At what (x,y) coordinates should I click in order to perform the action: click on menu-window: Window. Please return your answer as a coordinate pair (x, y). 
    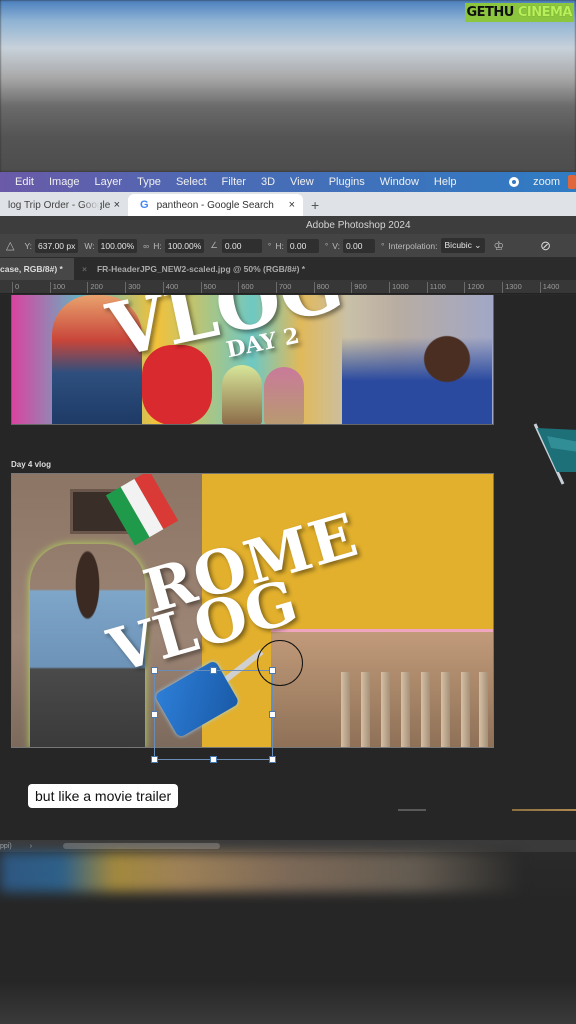
    Looking at the image, I should click on (399, 182).